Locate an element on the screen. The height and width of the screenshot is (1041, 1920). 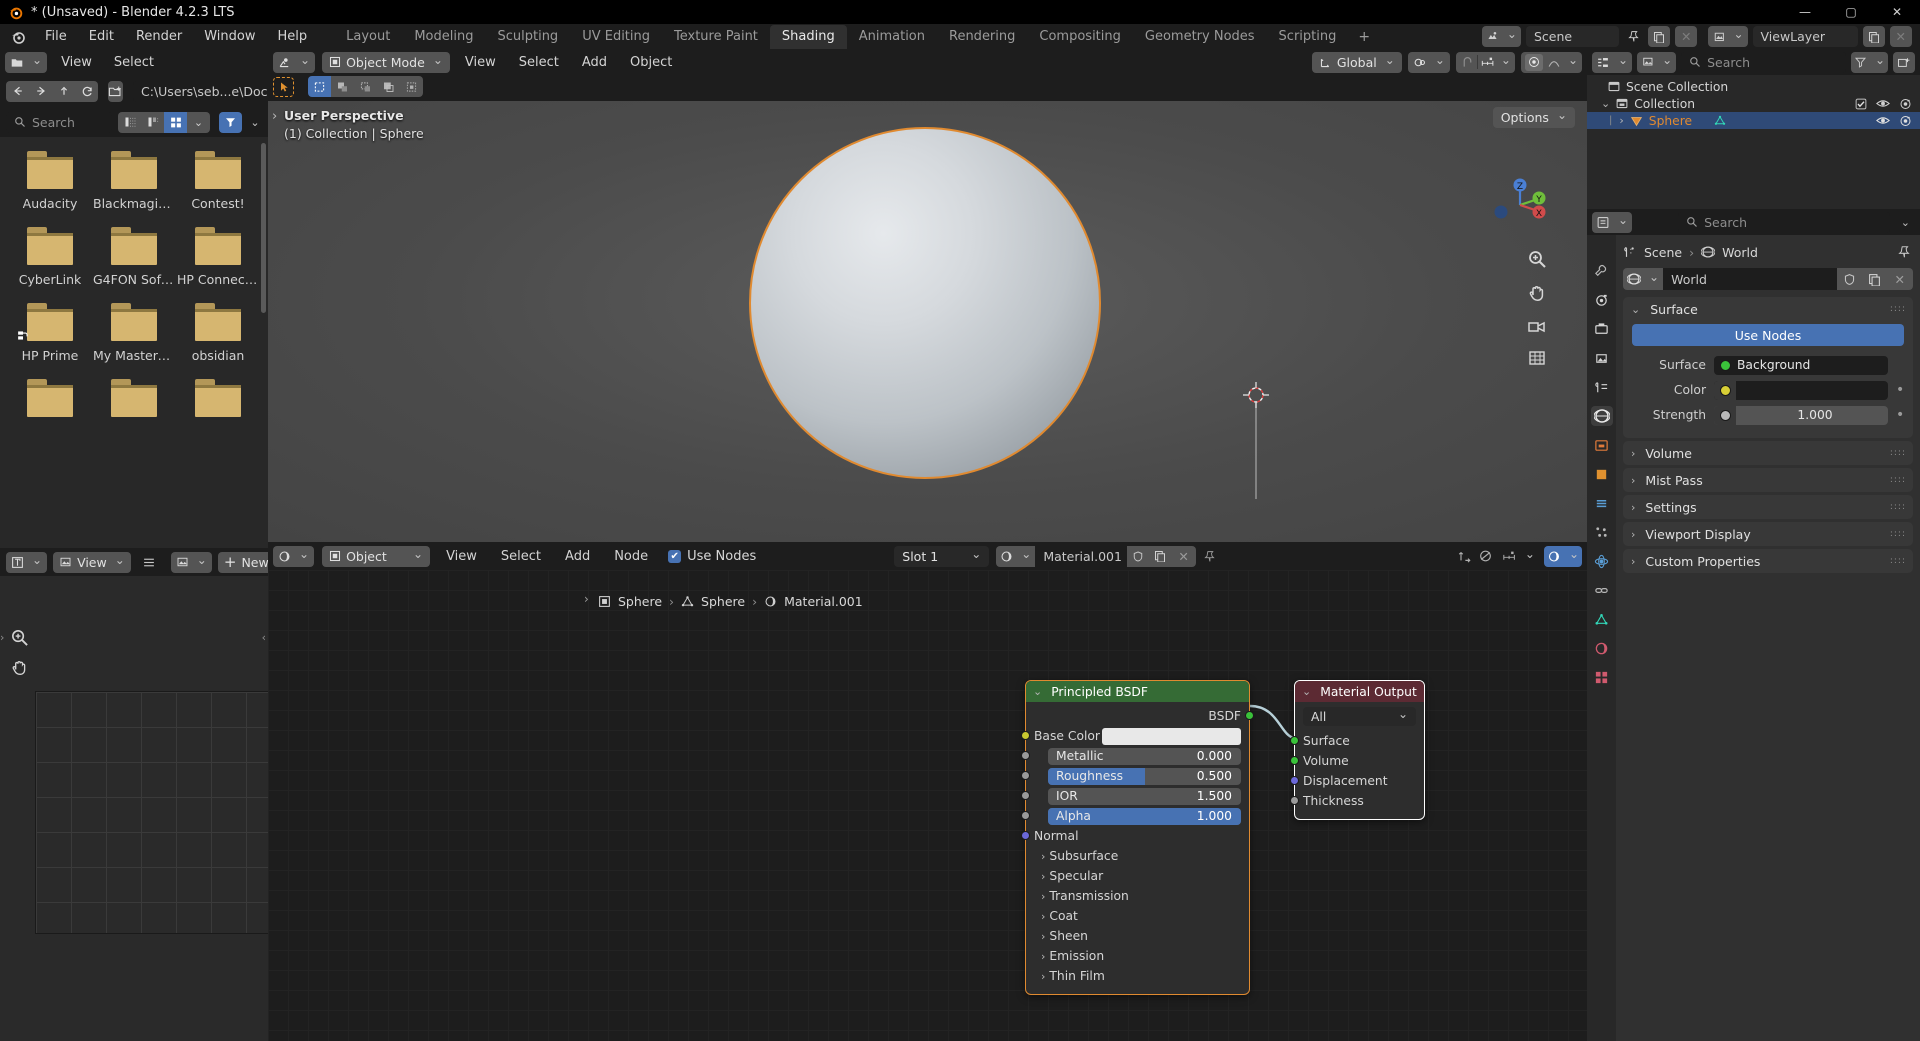
outliner-filter-icon is located at coordinates (1869, 62).